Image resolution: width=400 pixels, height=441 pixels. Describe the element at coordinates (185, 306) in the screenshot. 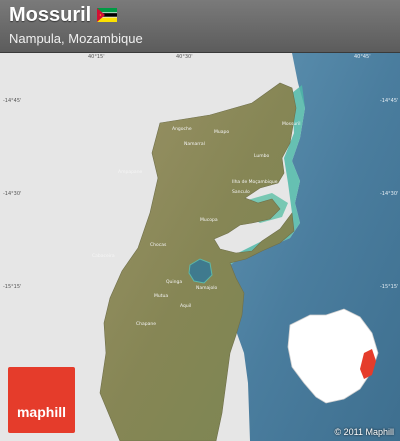

I see `place-label: Aquil` at that location.